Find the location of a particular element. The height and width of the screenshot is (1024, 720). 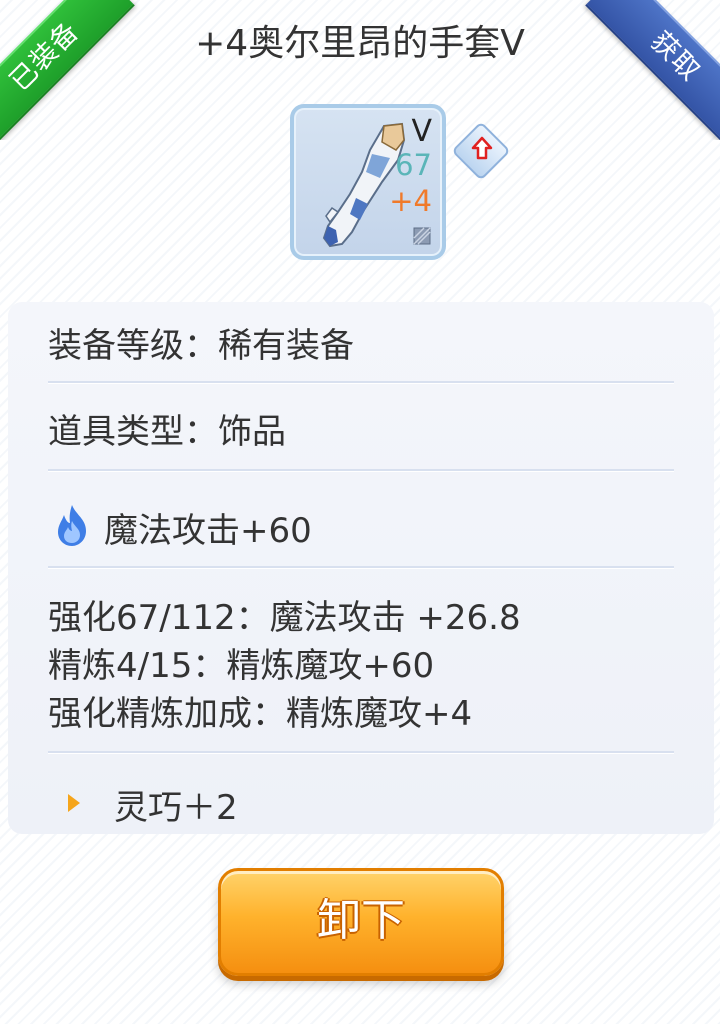

equipped-label: 已装备 is located at coordinates (67, 70).